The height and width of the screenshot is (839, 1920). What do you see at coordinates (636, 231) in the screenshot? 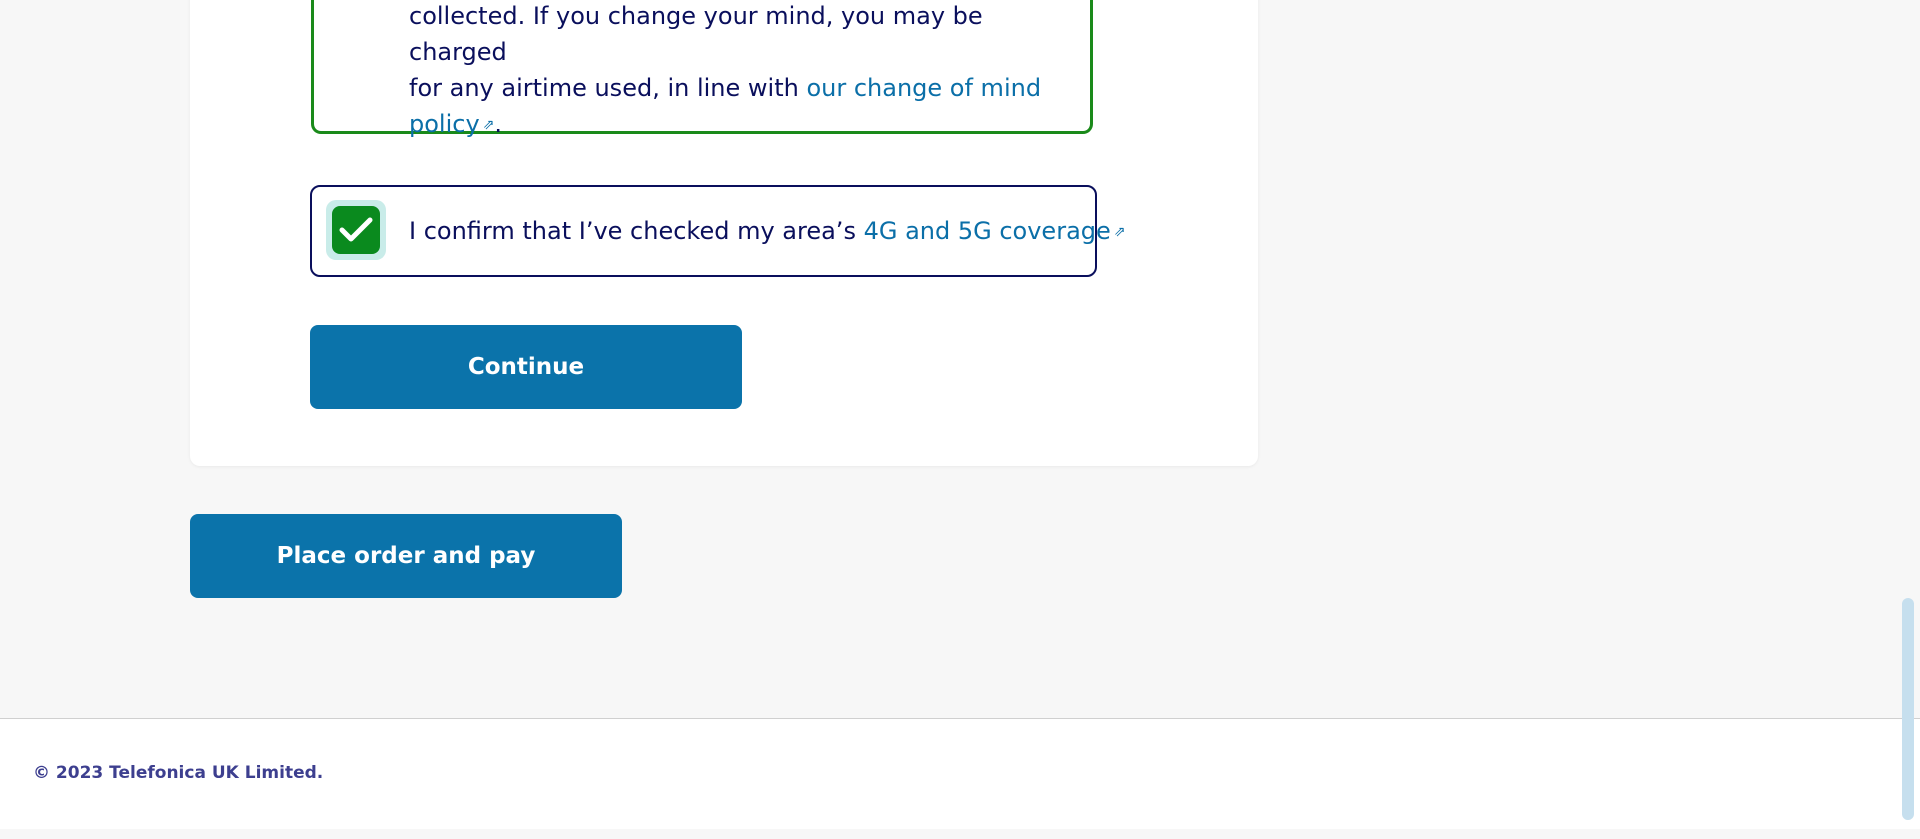
I see `coverage-confirm-text: I confirm that I’ve checked my area’s` at bounding box center [636, 231].